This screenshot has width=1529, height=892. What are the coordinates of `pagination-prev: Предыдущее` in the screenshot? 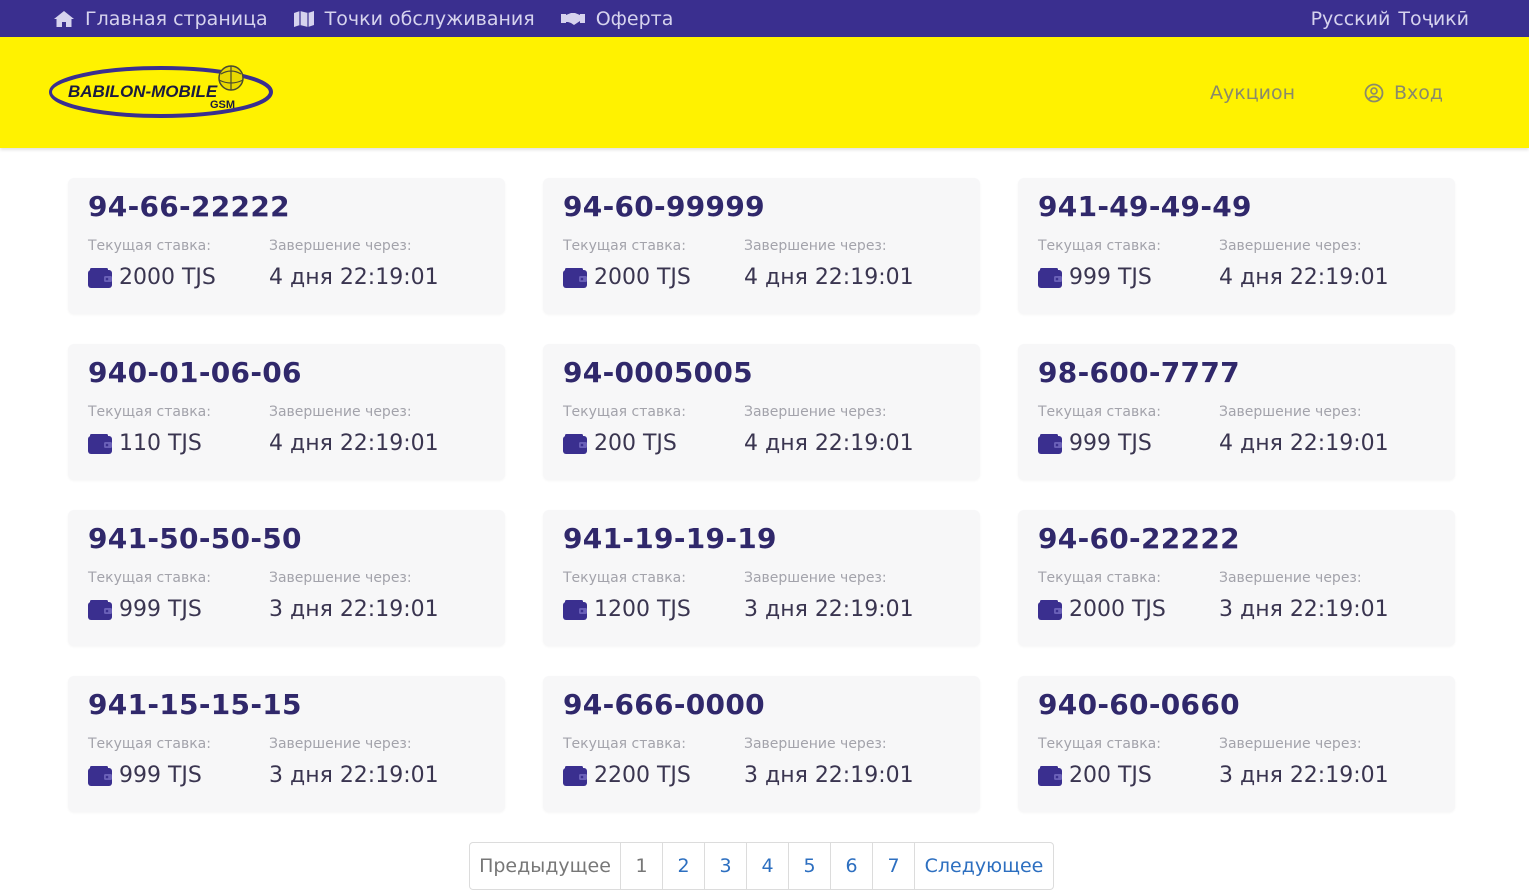 It's located at (545, 866).